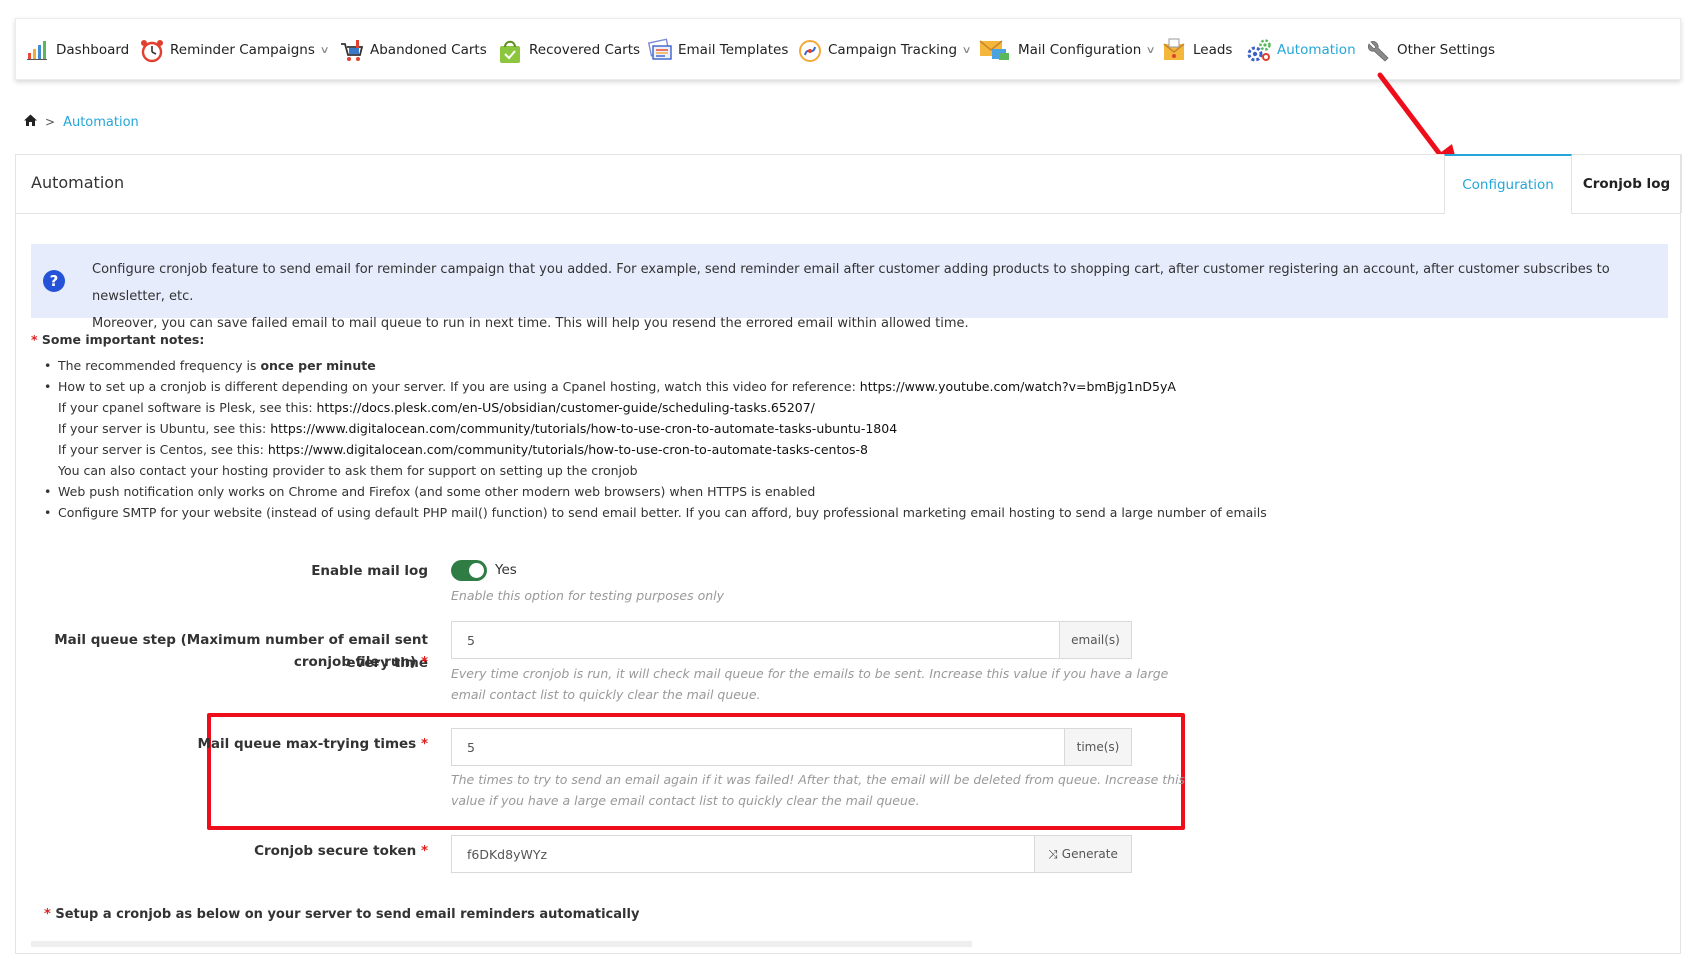 This screenshot has height=954, width=1692. Describe the element at coordinates (1174, 50) in the screenshot. I see `leads-icon` at that location.